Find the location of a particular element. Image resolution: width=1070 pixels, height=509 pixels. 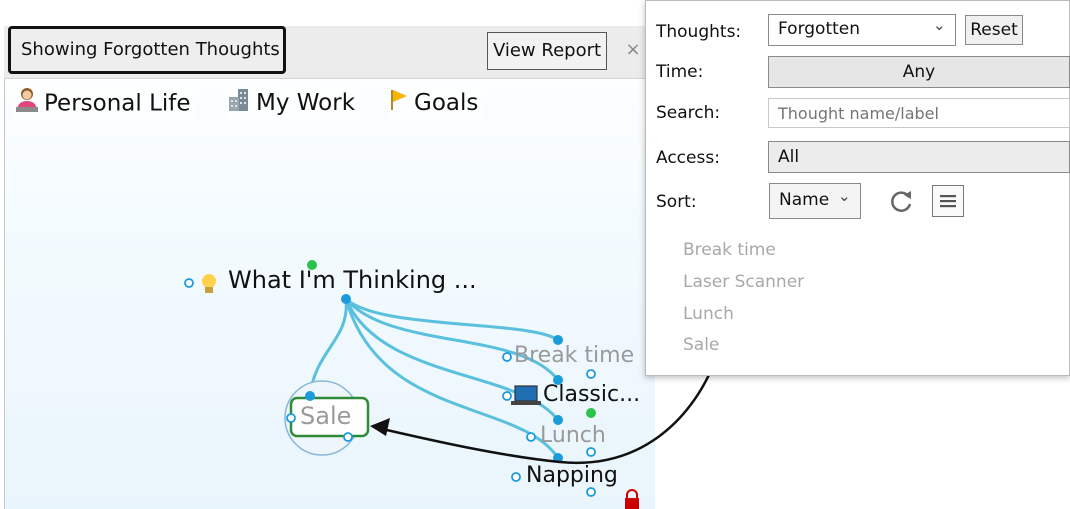

thought-lunch: Lunch is located at coordinates (573, 435).